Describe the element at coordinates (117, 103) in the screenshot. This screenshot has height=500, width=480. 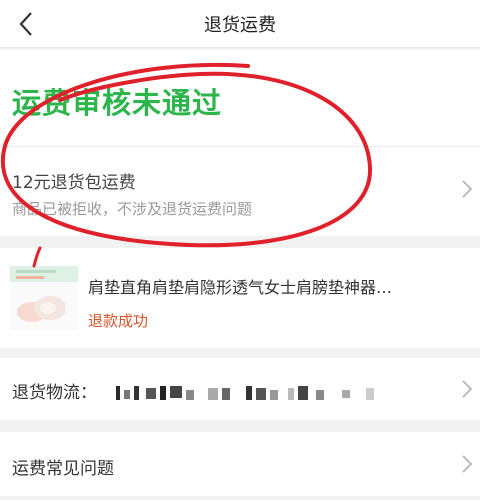
I see `review-status-title: 运费审核未通过` at that location.